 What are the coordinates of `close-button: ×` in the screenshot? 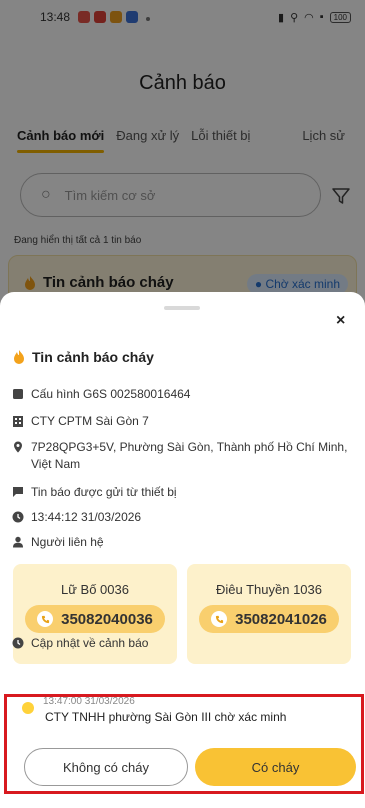 It's located at (340, 321).